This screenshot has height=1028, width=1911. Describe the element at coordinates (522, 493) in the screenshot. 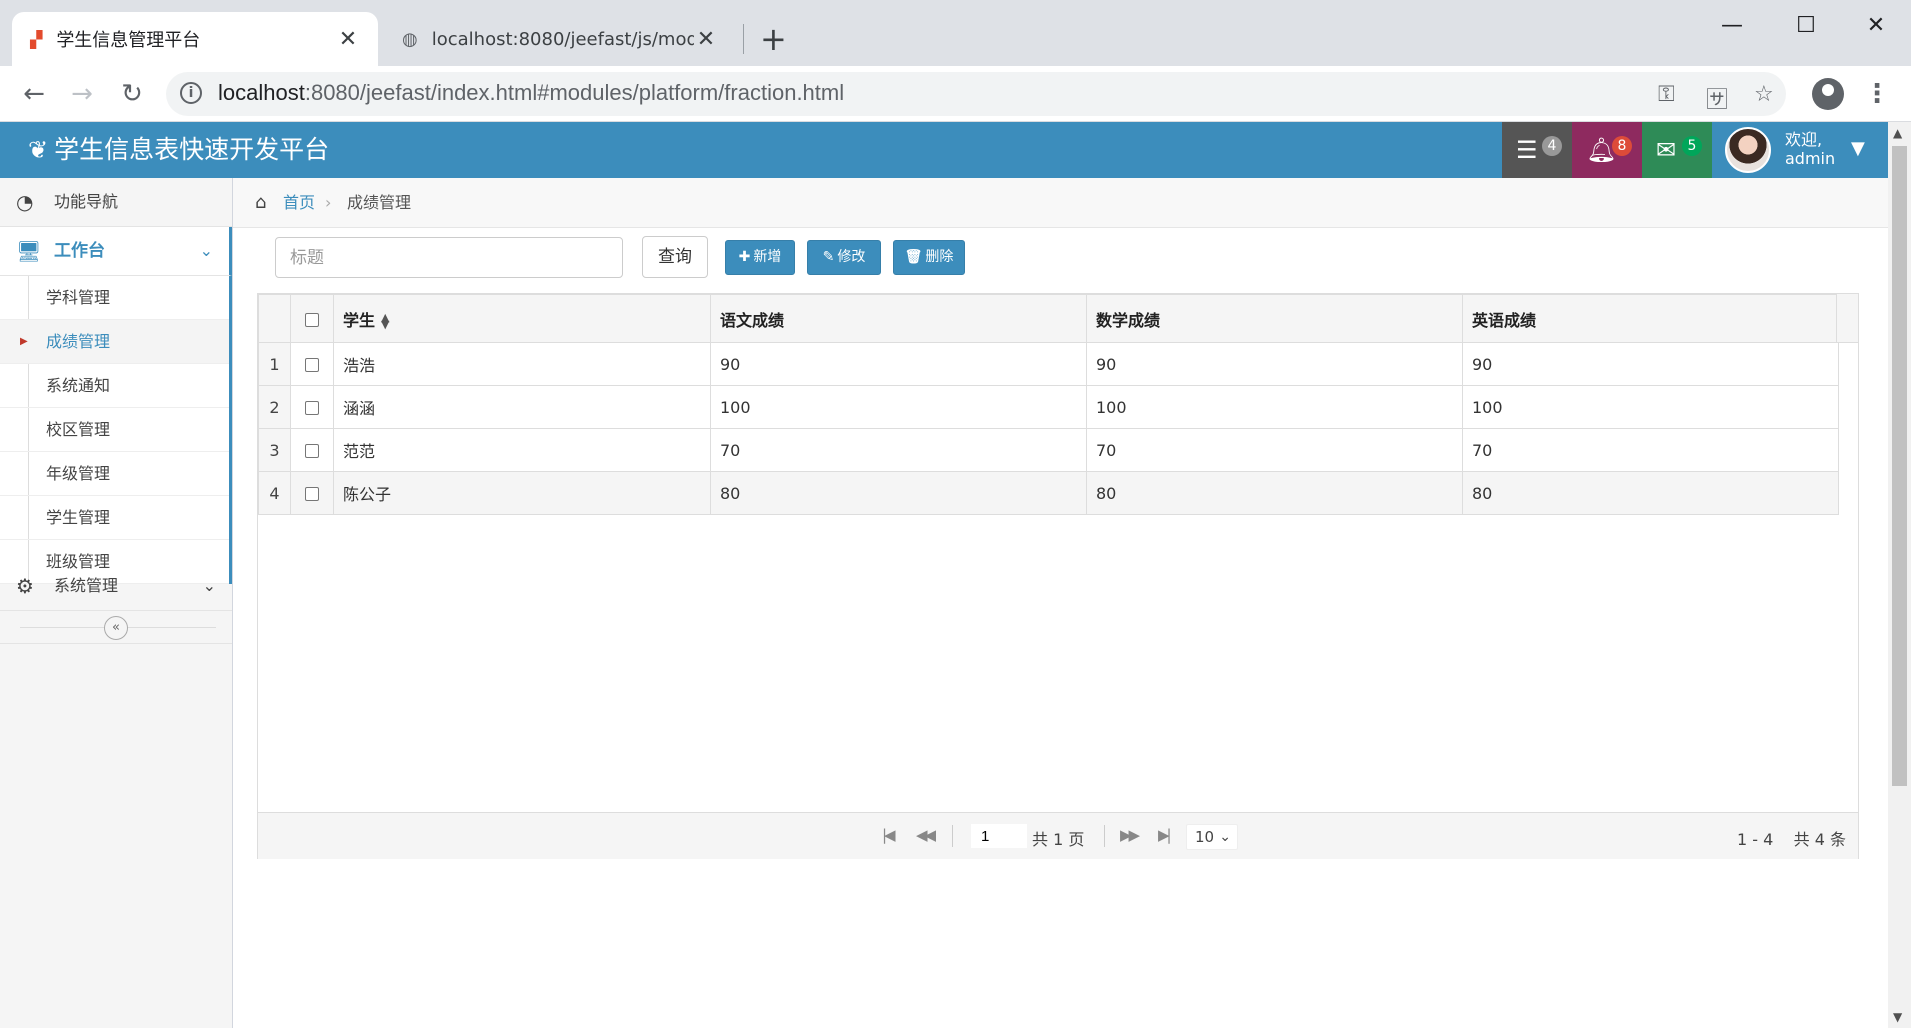

I see `cell-student: 陈公子` at that location.